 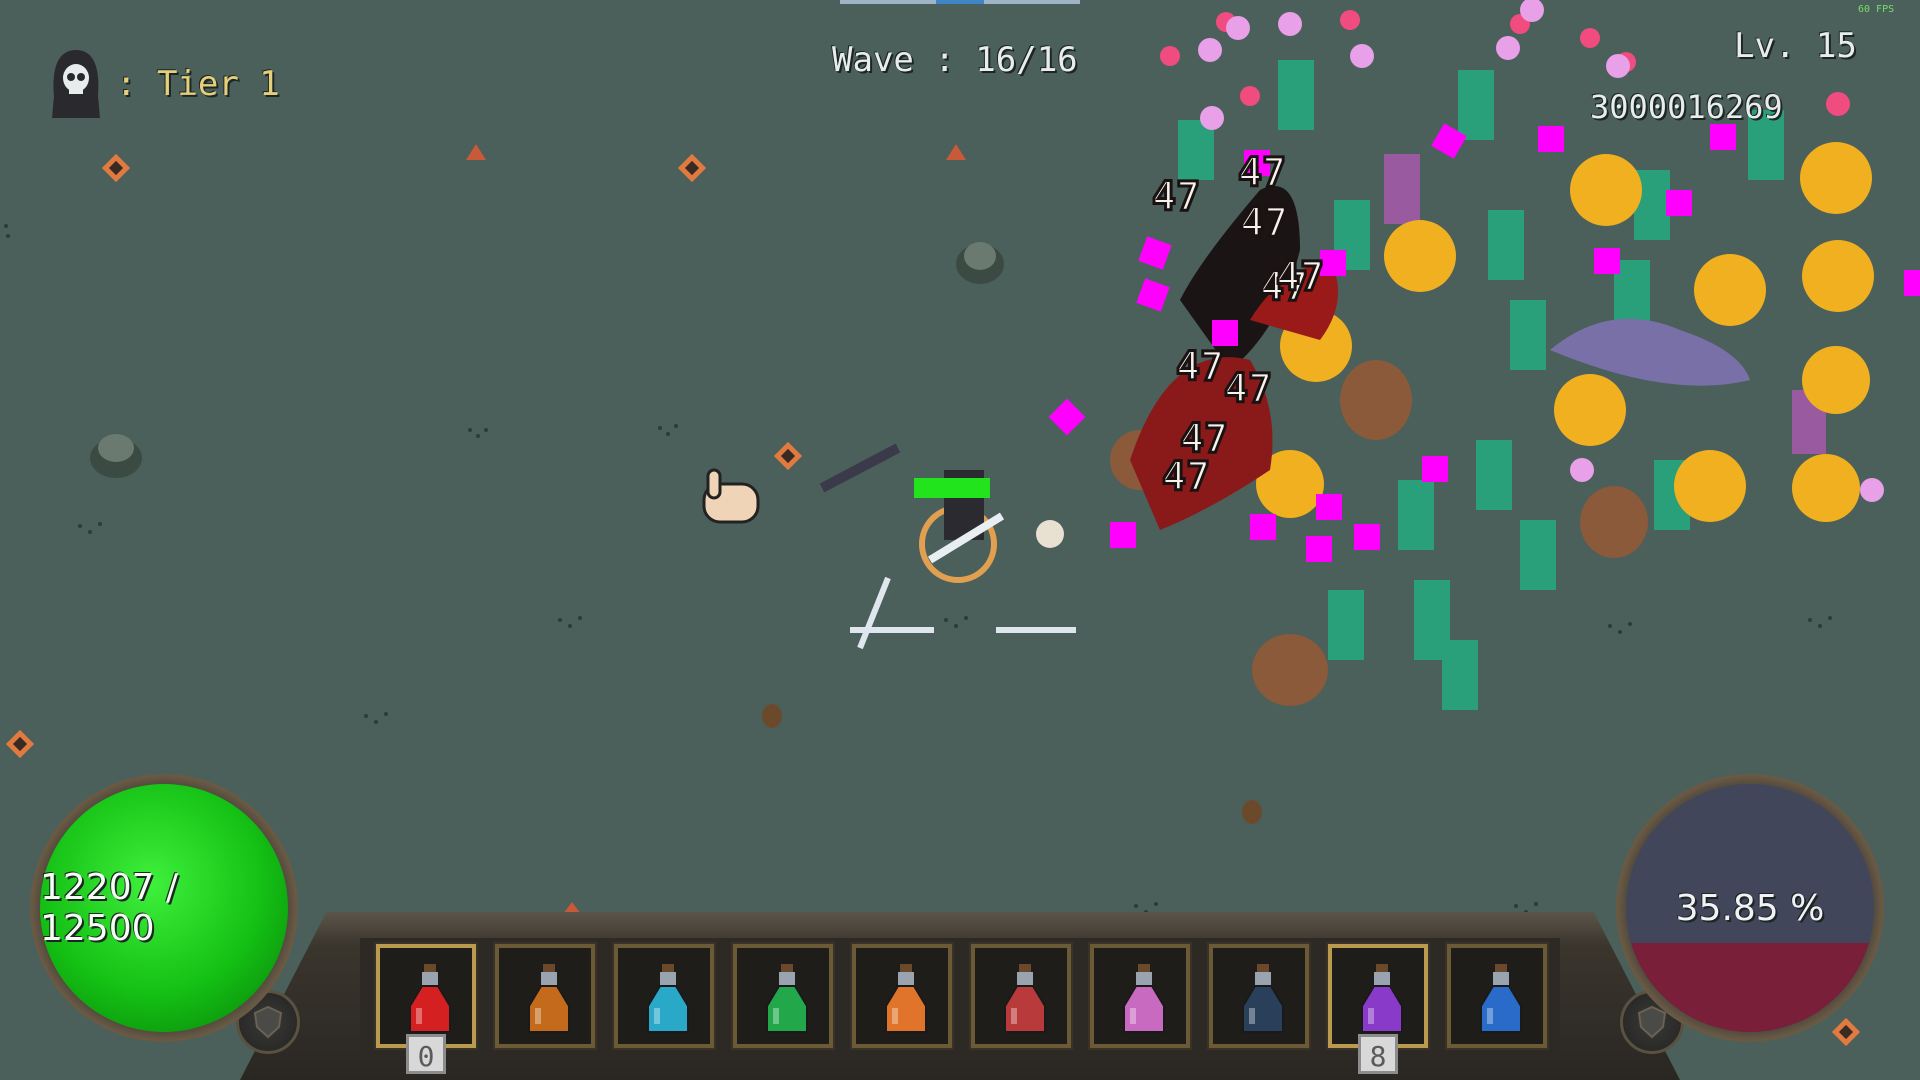 I want to click on shield-icon, so click(x=268, y=1022).